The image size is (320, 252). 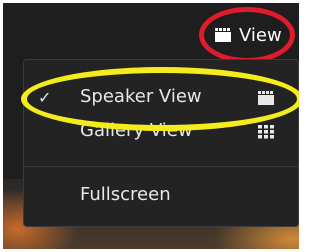 I want to click on menu-separator, so click(x=161, y=166).